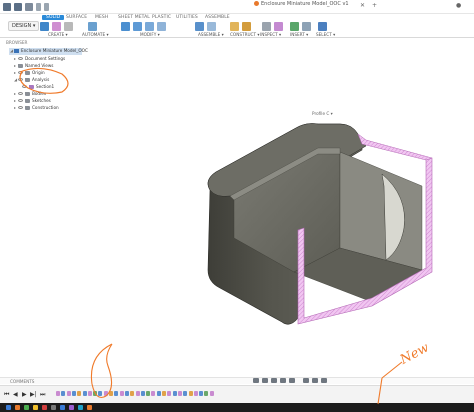 This screenshot has height=412, width=474. I want to click on grid-icon, so click(7, 7).